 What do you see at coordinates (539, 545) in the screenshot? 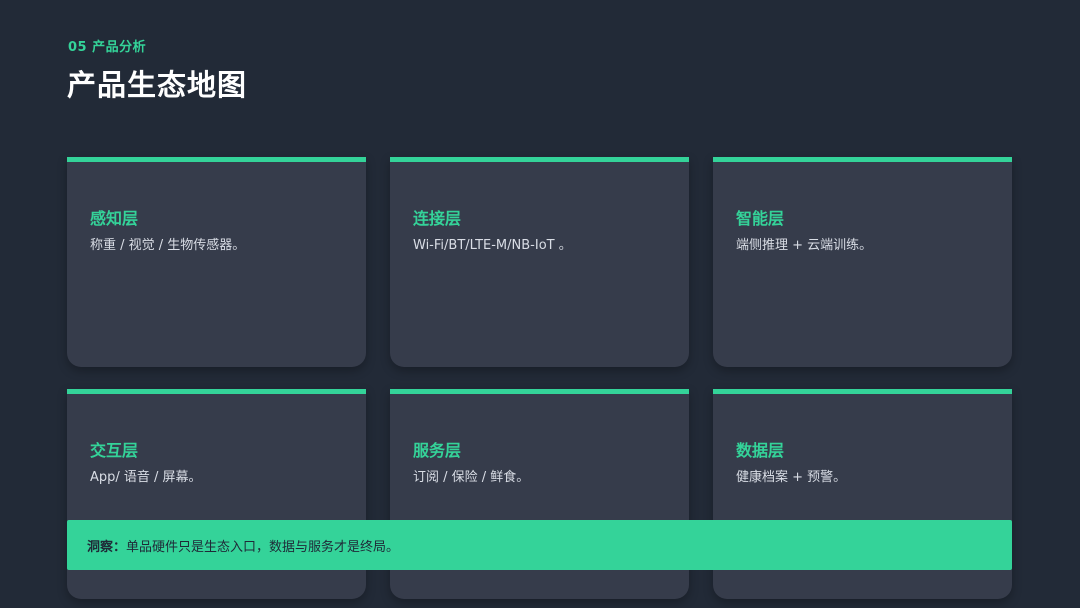
I see `insight-banner: 洞察： 单品硬件只是生态入口，数据与服务才是终局。` at bounding box center [539, 545].